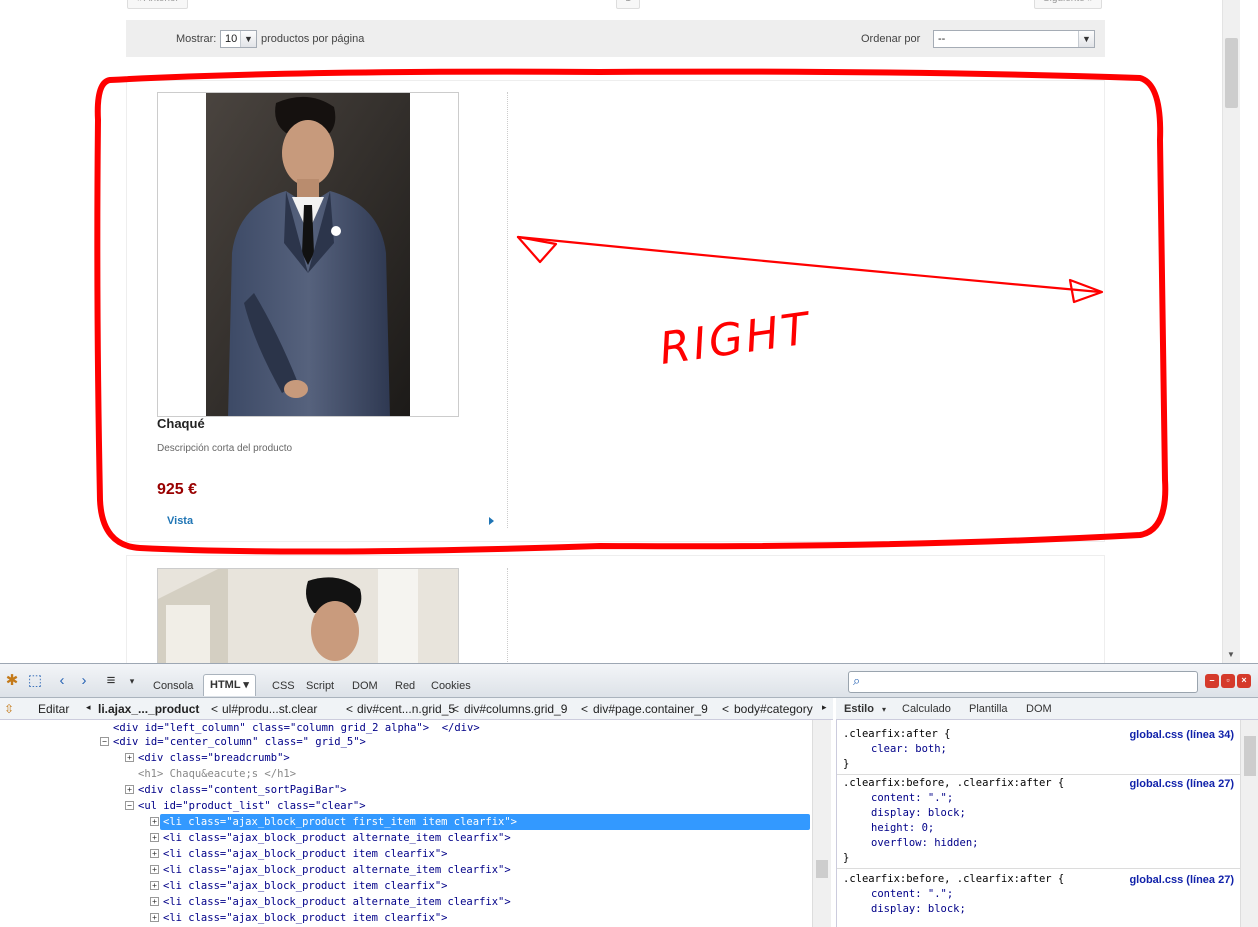  What do you see at coordinates (821, 823) in the screenshot?
I see `html-scrollbar` at bounding box center [821, 823].